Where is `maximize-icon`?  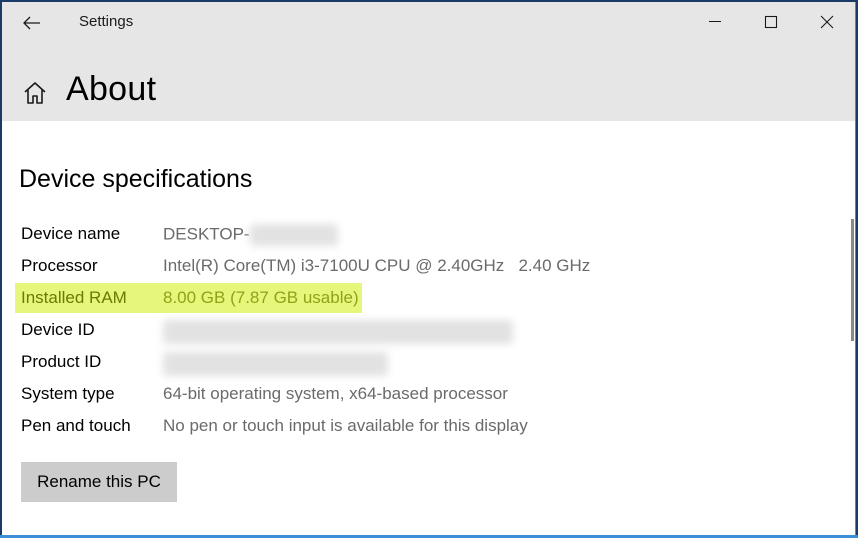
maximize-icon is located at coordinates (771, 22).